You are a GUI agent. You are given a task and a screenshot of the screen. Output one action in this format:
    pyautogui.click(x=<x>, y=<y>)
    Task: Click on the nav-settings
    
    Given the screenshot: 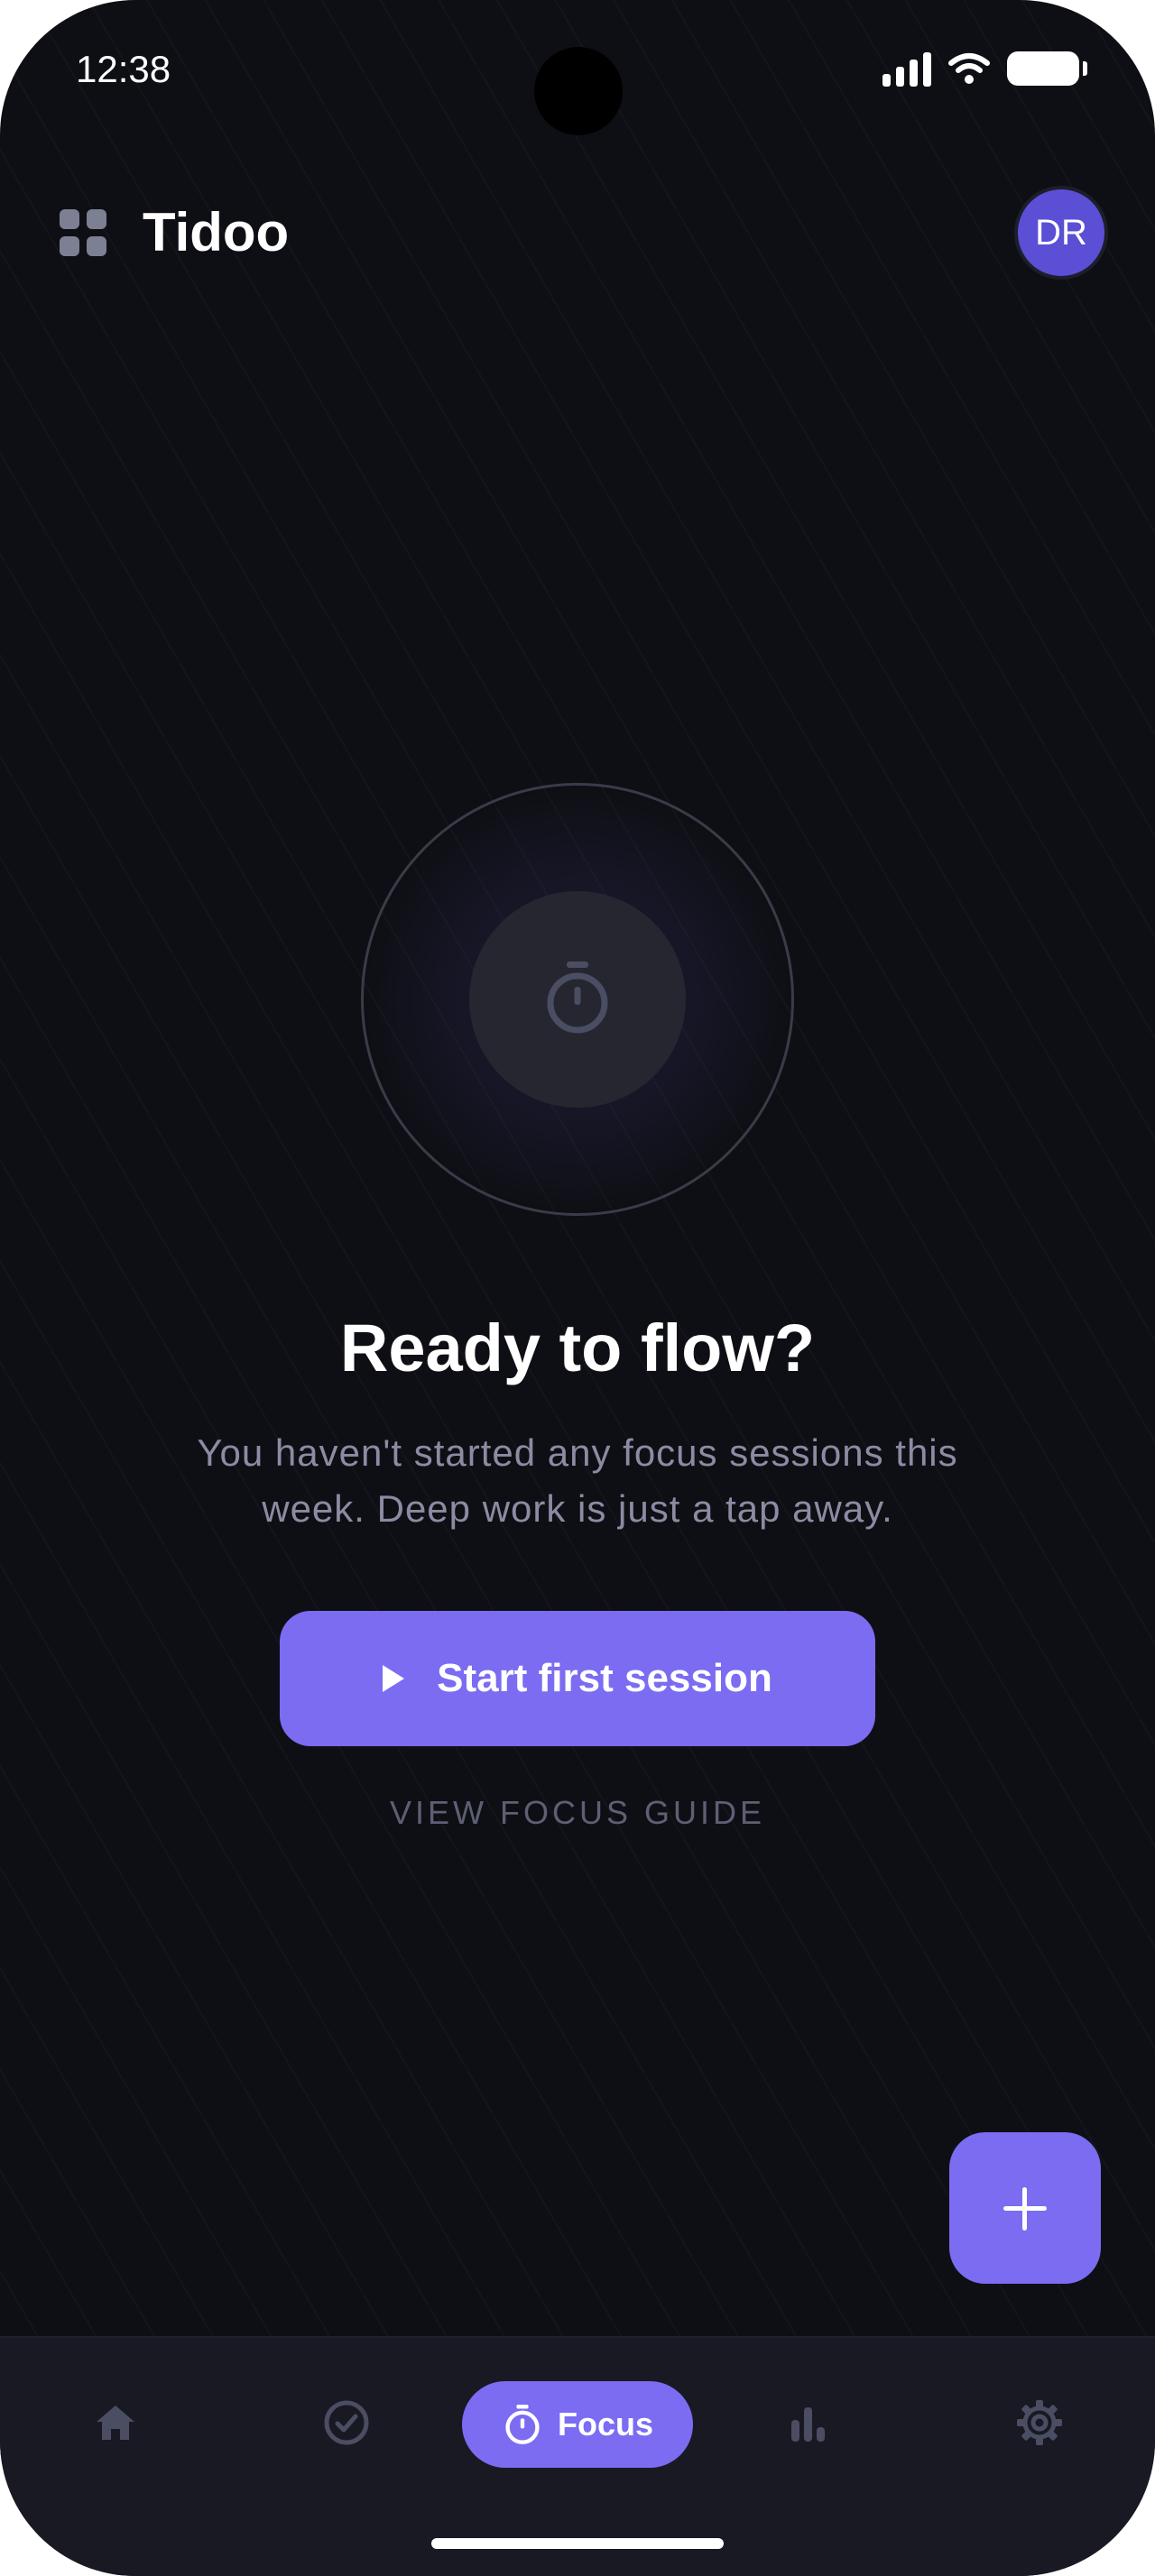 What is the action you would take?
    pyautogui.click(x=1039, y=2423)
    